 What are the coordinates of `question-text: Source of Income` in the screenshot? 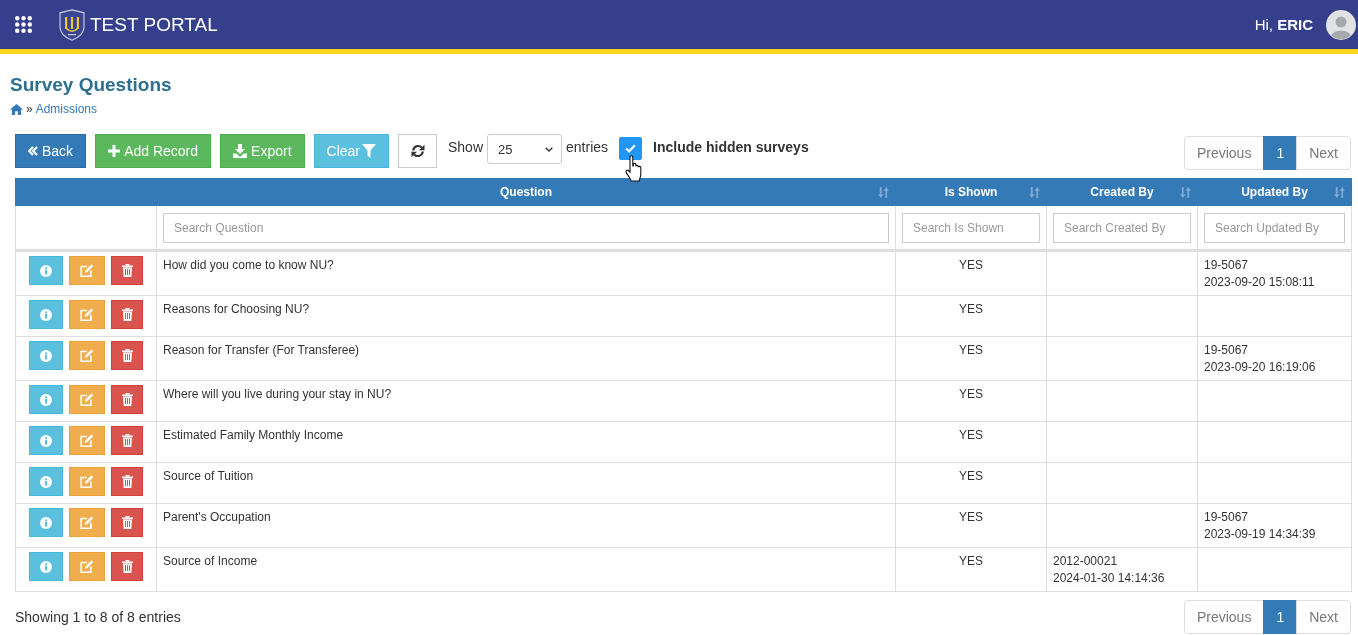 It's located at (210, 561).